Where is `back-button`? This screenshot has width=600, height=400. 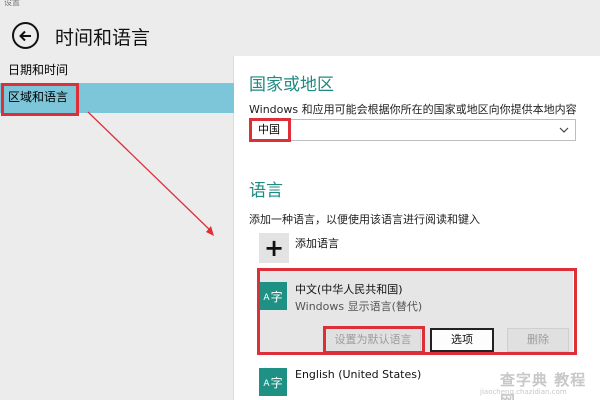
back-button is located at coordinates (25, 35).